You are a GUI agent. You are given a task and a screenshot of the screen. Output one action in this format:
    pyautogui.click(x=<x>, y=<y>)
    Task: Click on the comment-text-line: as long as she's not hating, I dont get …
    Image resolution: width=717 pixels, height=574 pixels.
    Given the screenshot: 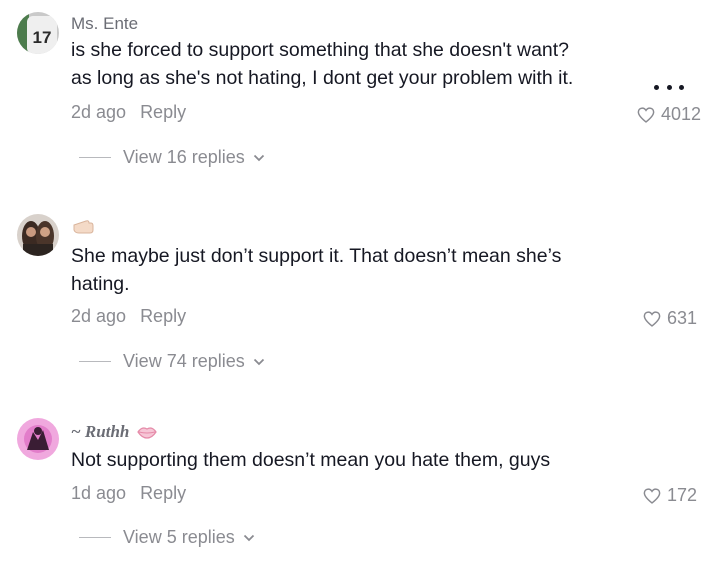 What is the action you would take?
    pyautogui.click(x=322, y=78)
    